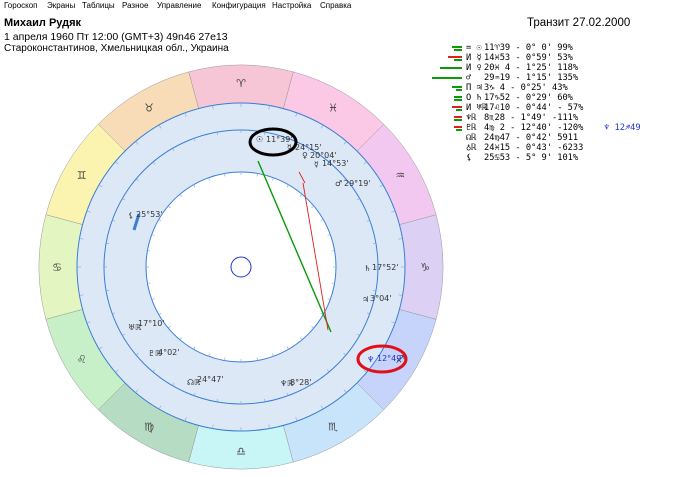  I want to click on scorpio-icon: ♏, so click(333, 426).